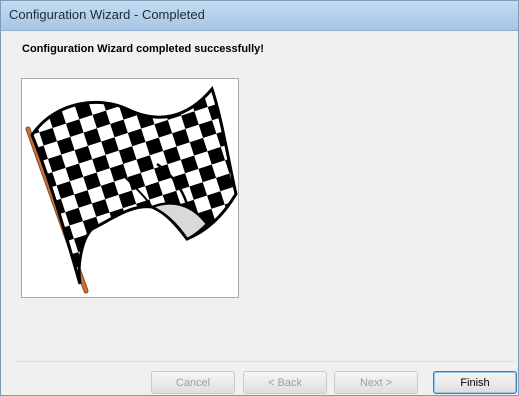 Image resolution: width=519 pixels, height=396 pixels. What do you see at coordinates (259, 16) in the screenshot?
I see `title-bar: Configuration Wizard - Completed` at bounding box center [259, 16].